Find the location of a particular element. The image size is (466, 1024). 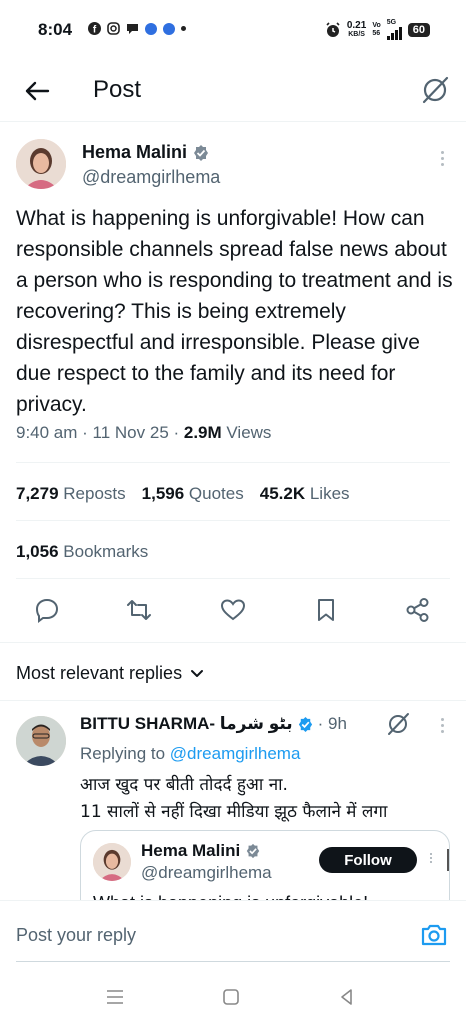

replies-sort-dropdown: Most relevant replies is located at coordinates (110, 673).